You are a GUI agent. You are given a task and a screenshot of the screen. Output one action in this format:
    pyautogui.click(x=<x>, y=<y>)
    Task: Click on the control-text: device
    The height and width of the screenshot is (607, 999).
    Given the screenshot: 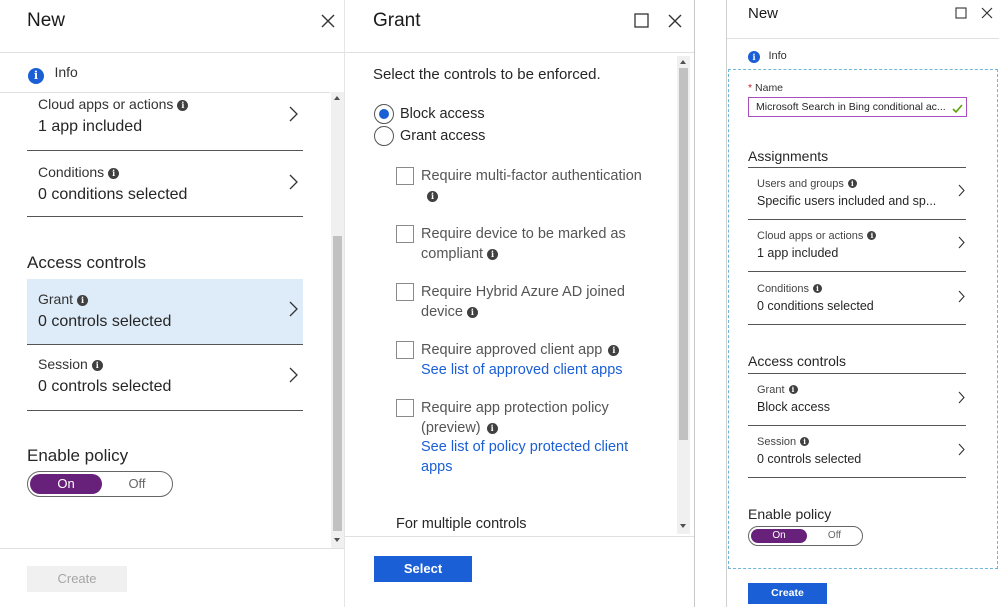 What is the action you would take?
    pyautogui.click(x=442, y=311)
    